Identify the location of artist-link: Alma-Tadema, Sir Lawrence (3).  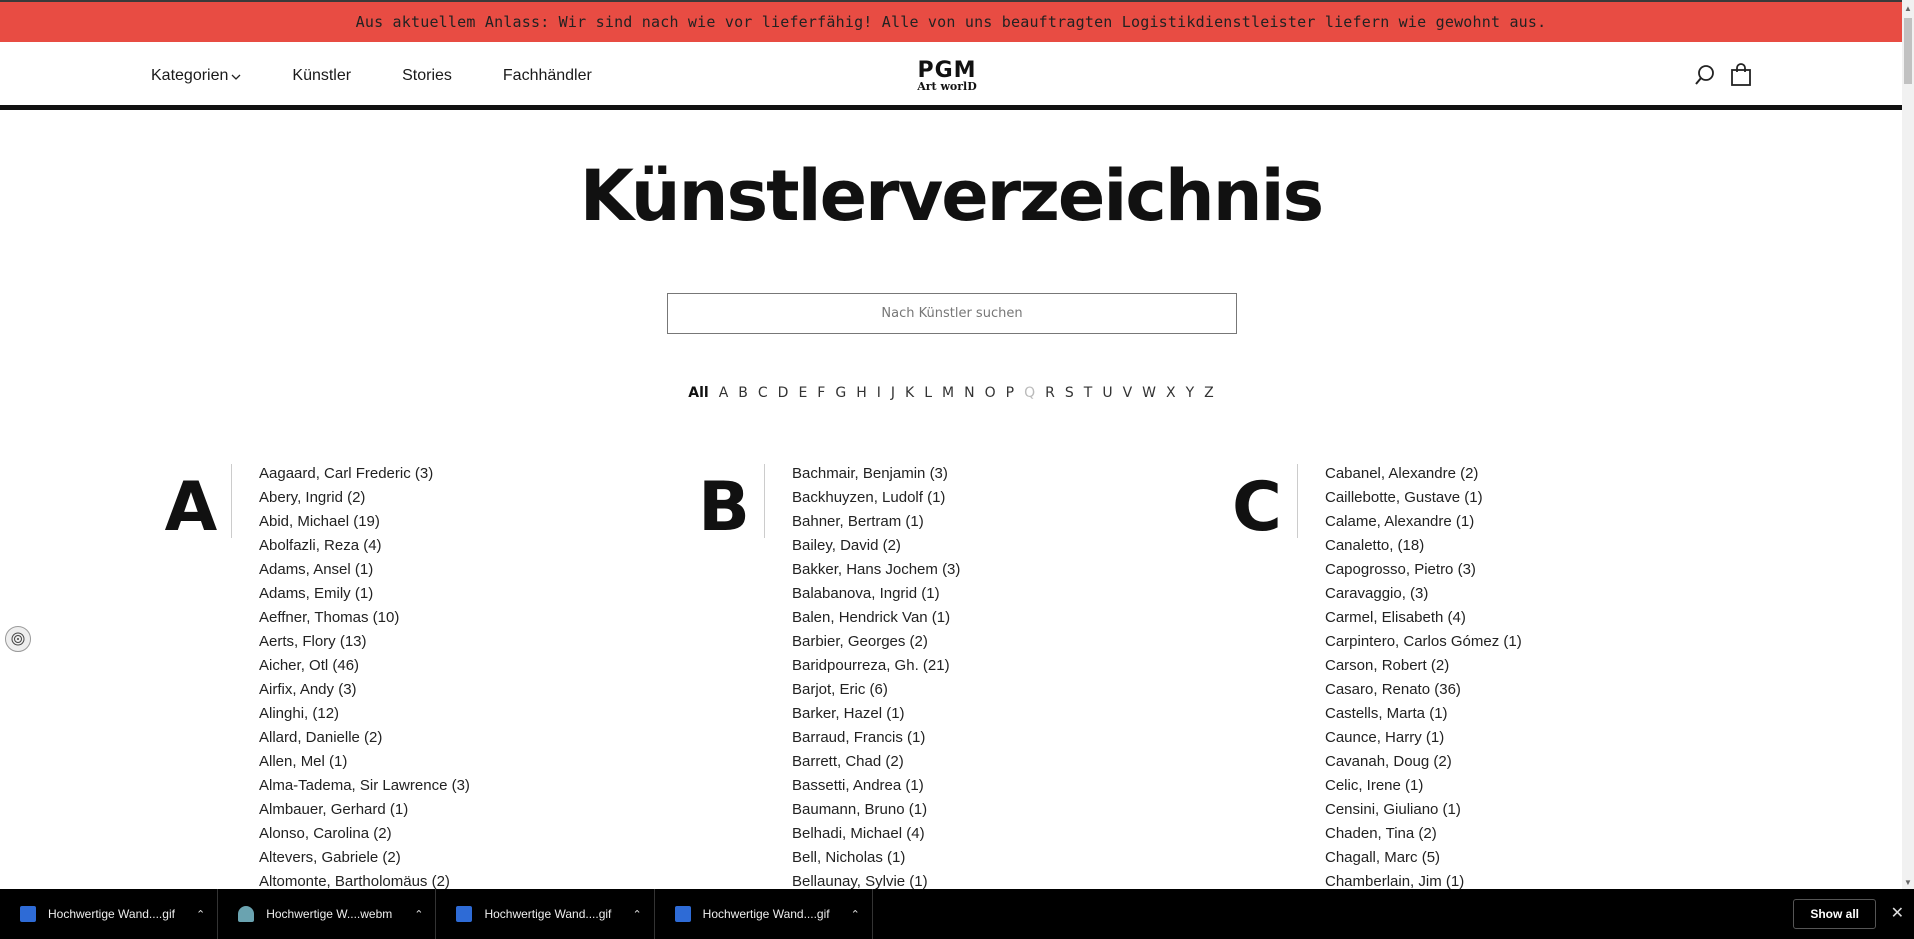
(364, 786).